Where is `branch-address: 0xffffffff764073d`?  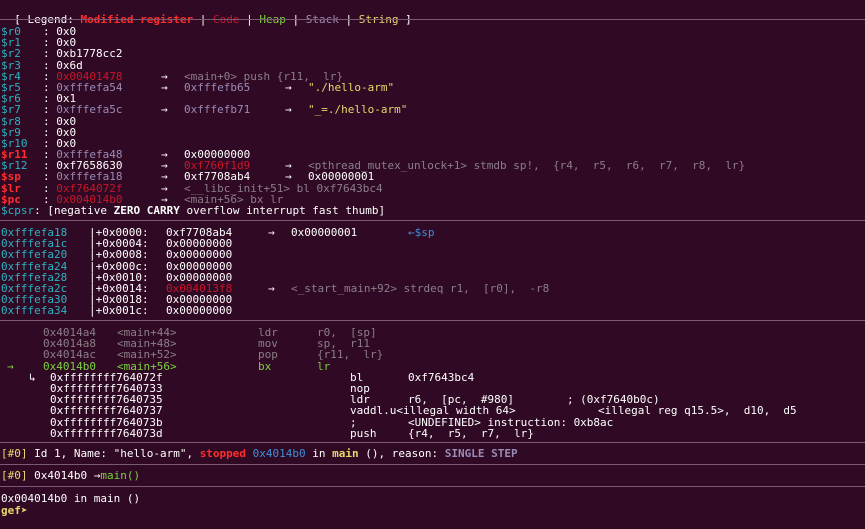 branch-address: 0xffffffff764073d is located at coordinates (106, 433).